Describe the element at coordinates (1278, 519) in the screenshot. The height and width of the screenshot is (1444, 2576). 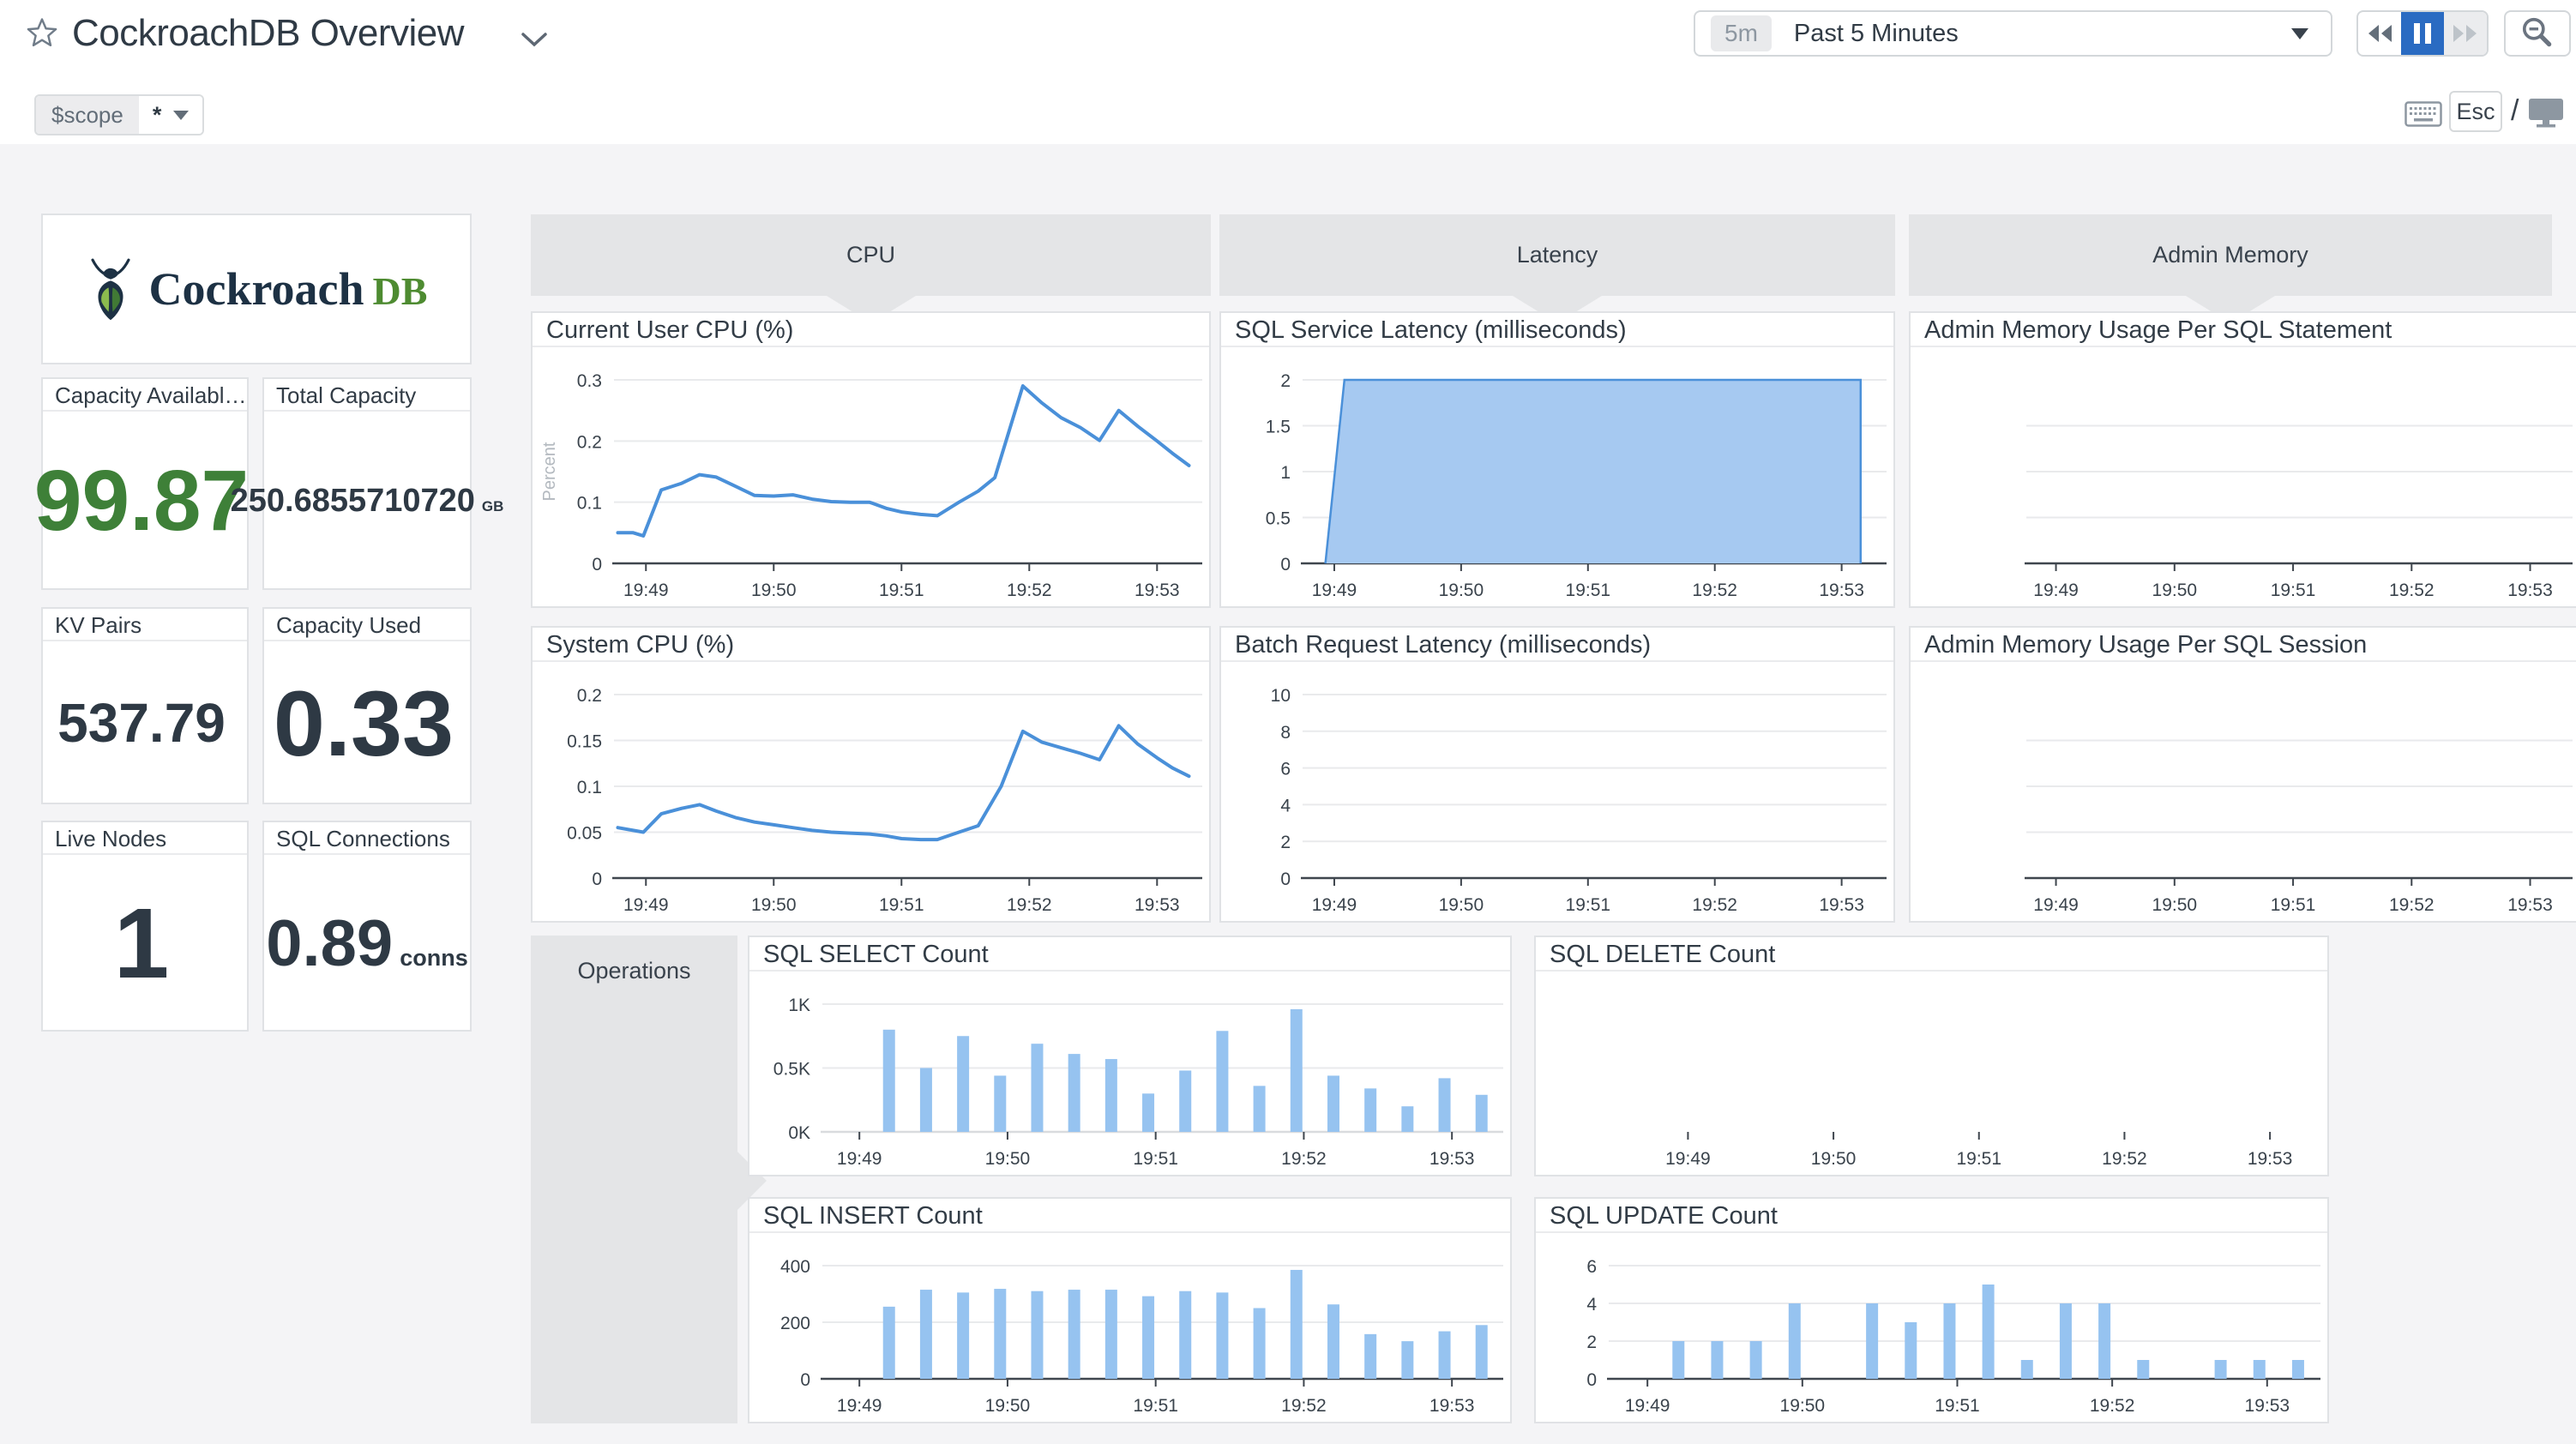
I see `svg-text: 0.5` at that location.